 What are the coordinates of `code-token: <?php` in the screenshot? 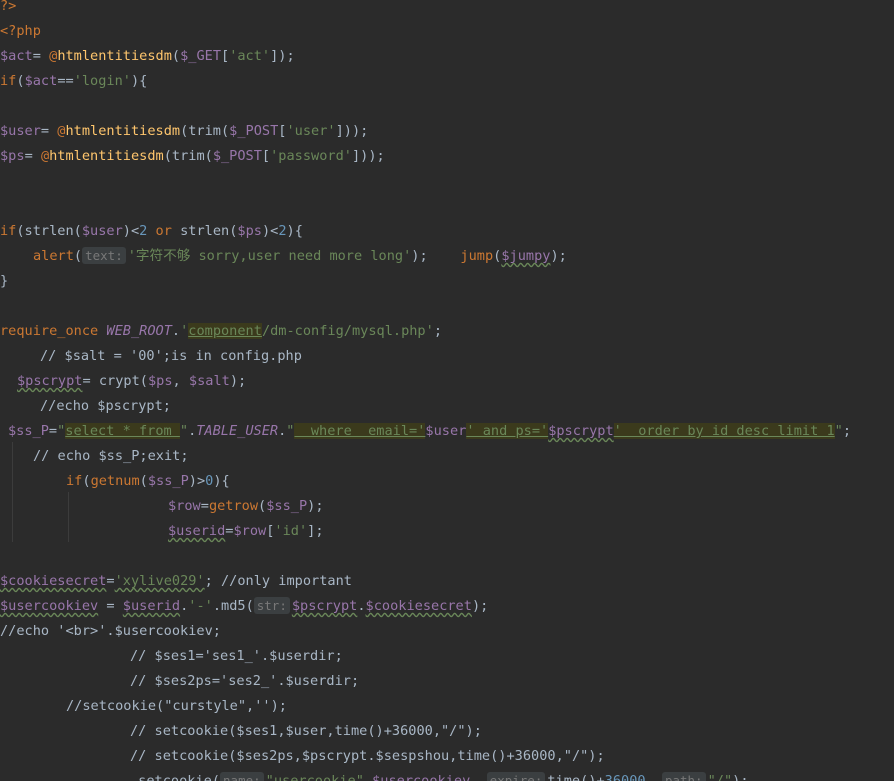 It's located at (20, 31).